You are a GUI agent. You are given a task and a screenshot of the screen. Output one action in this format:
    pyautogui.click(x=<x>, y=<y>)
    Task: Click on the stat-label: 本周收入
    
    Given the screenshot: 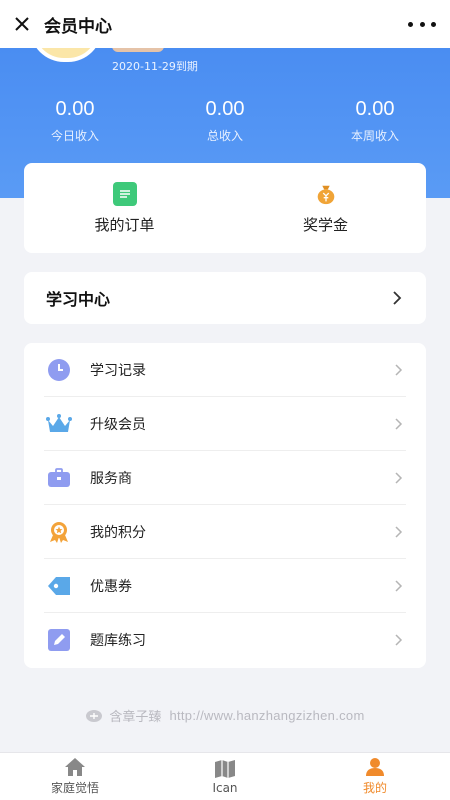 What is the action you would take?
    pyautogui.click(x=374, y=136)
    